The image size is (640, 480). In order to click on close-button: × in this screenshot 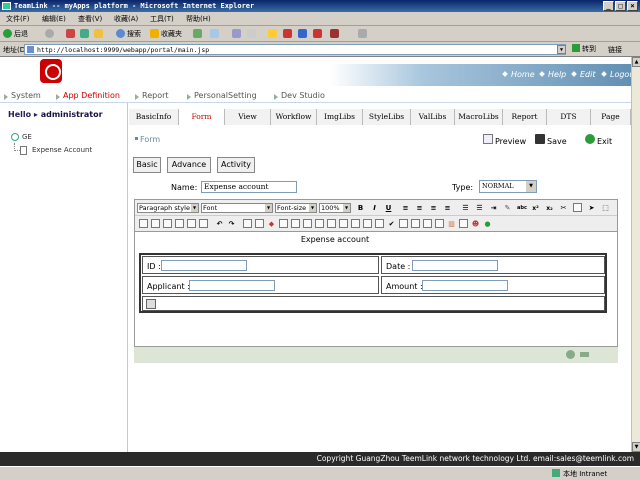, I will do `click(632, 6)`.